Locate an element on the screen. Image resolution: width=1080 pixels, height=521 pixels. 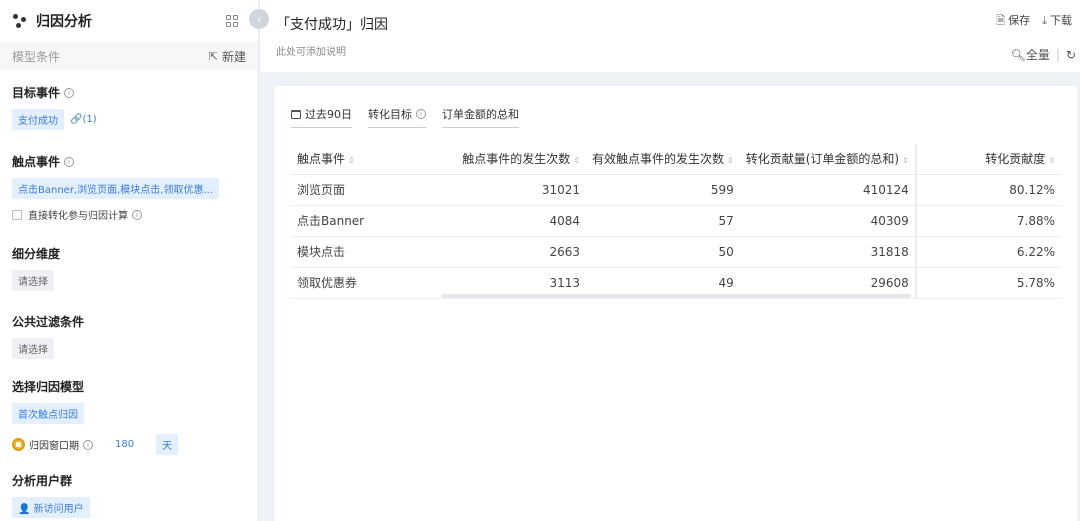
column-header: 转化贡献度 ⇕ is located at coordinates (988, 159).